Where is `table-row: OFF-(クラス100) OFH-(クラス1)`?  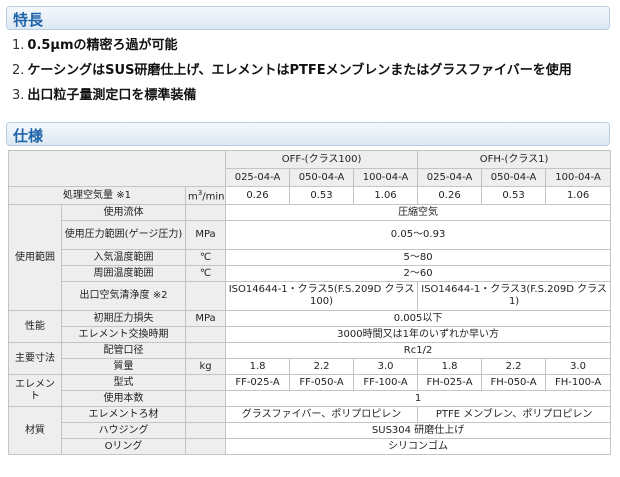 table-row: OFF-(クラス100) OFH-(クラス1) is located at coordinates (309, 168).